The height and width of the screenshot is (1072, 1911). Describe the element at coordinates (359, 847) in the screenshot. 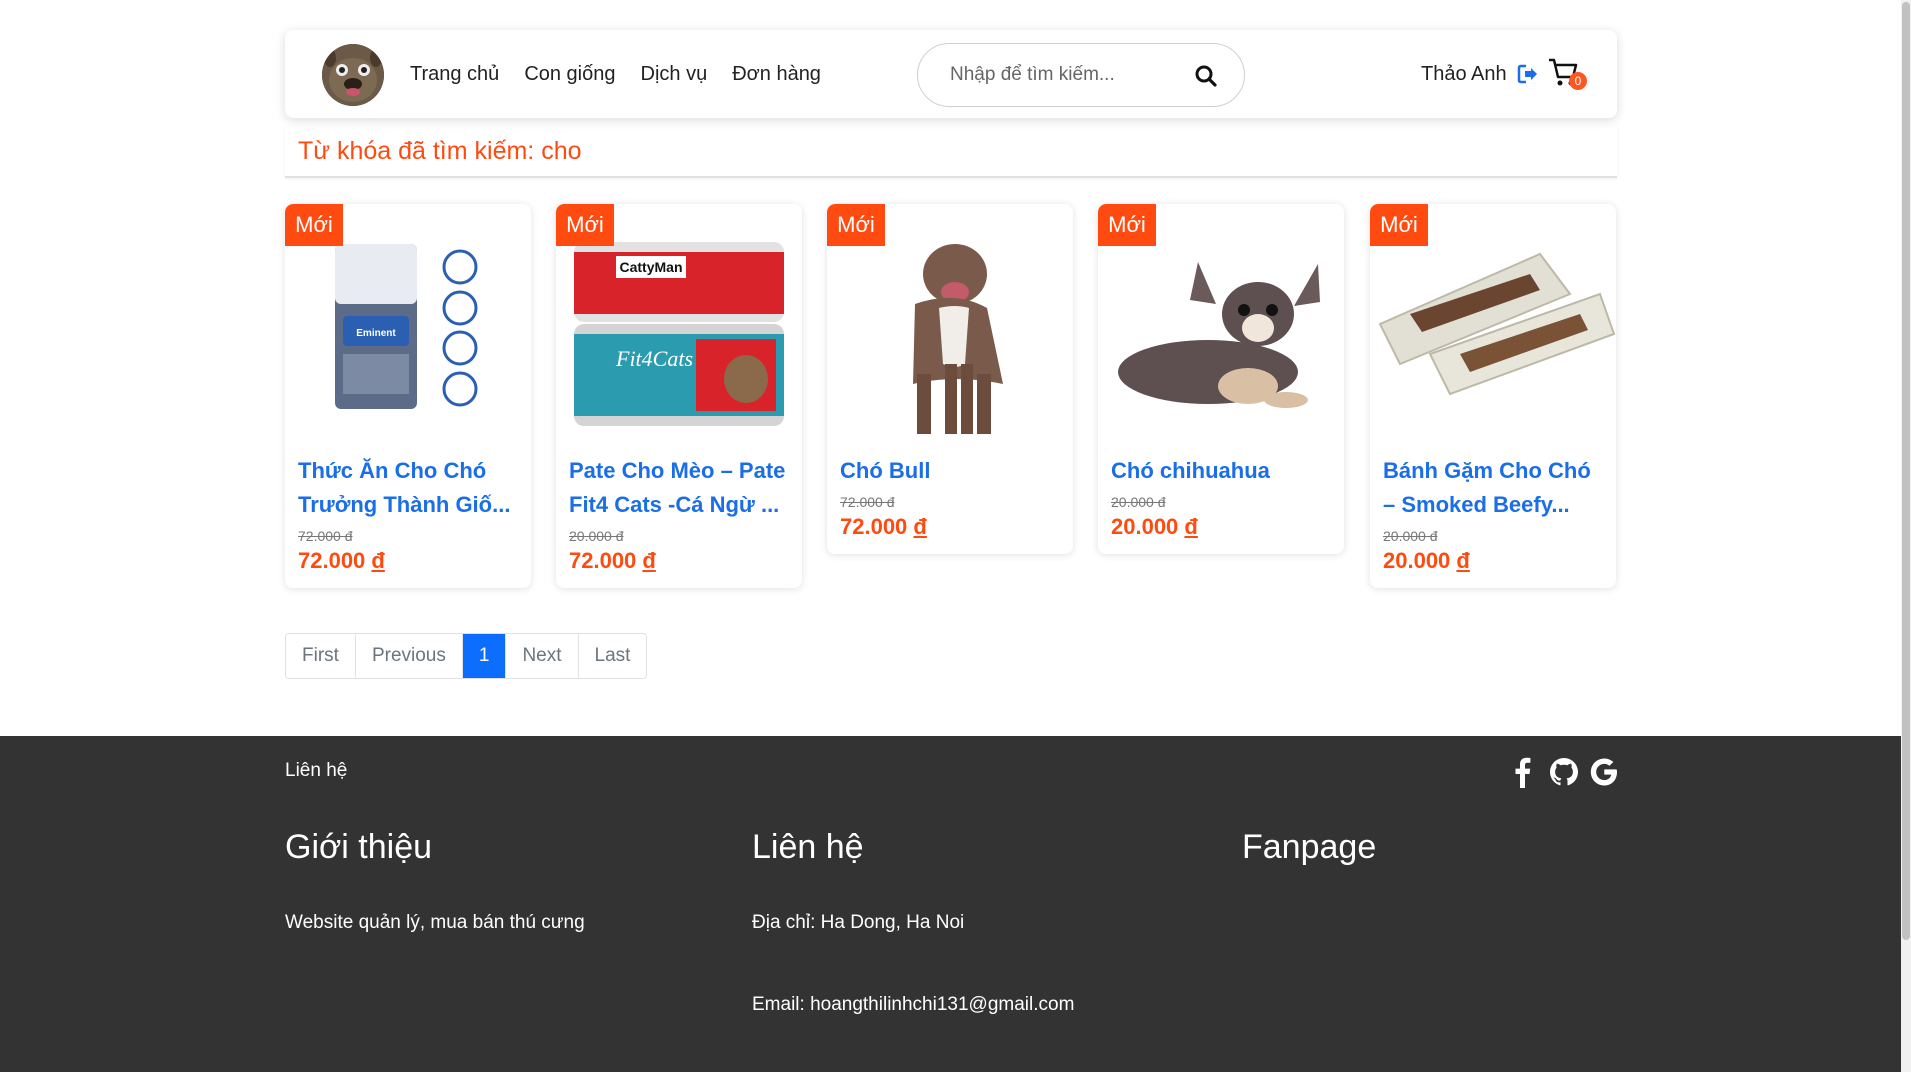

I see `footer-about-title: Giới thiệu` at that location.